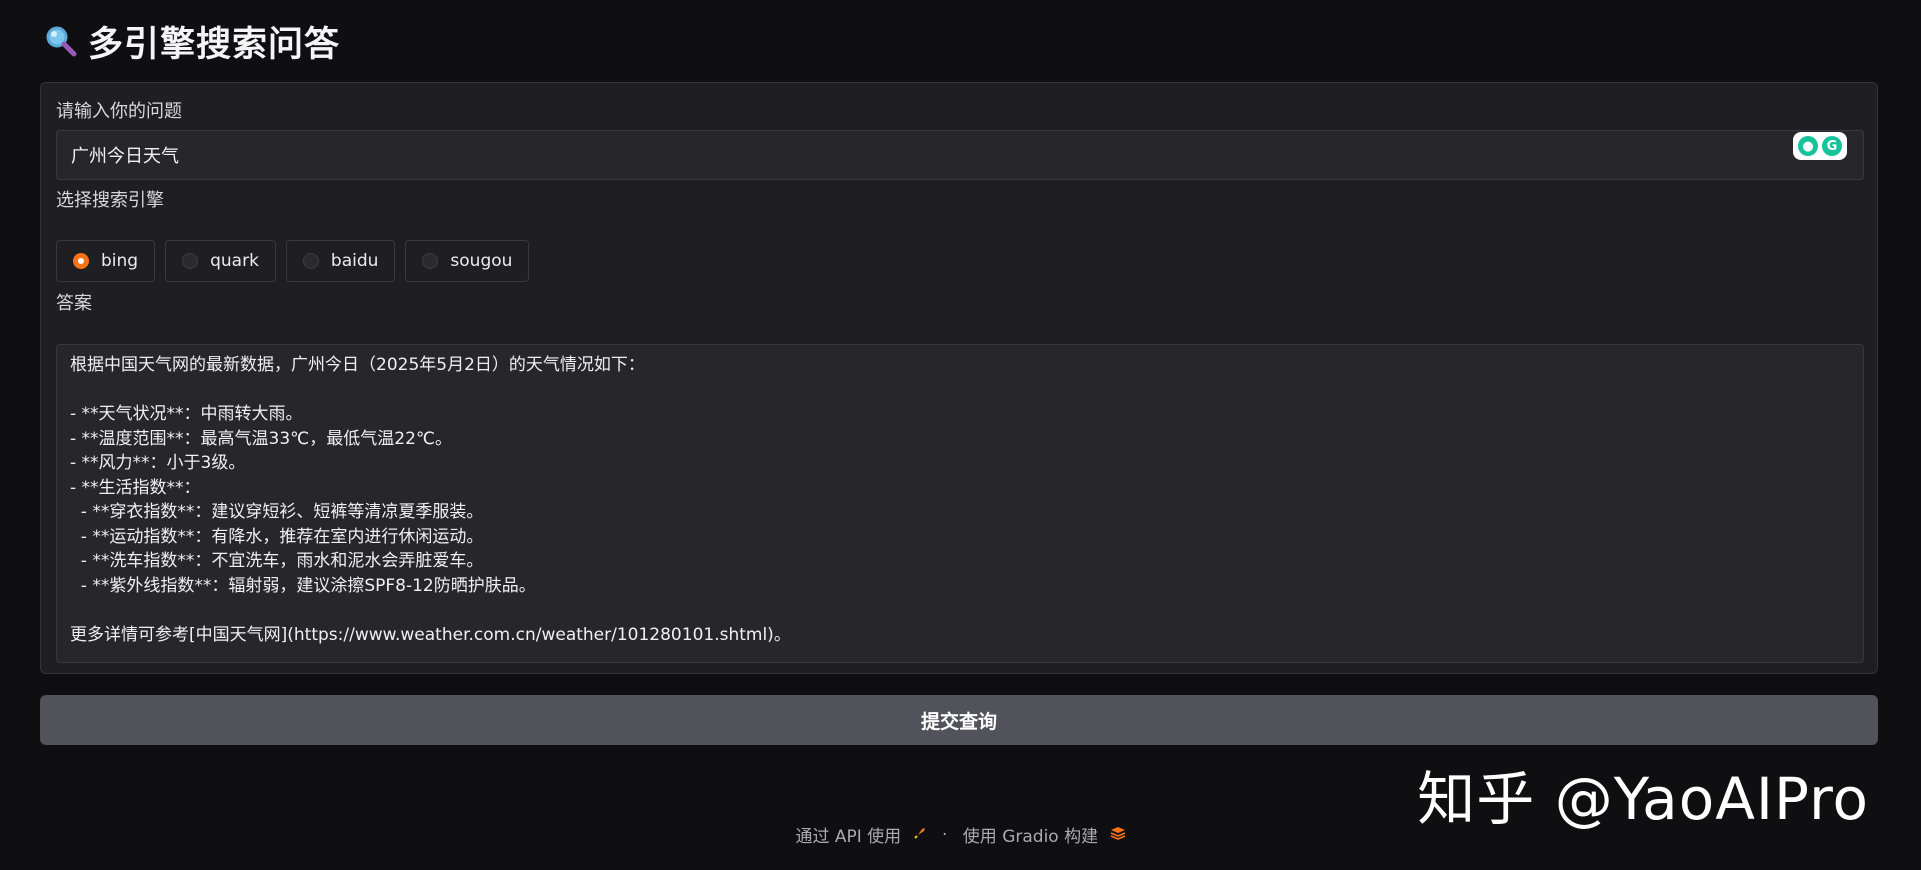  I want to click on footer: 通过 API 使用 · 使用 Gradio 构建, so click(960, 834).